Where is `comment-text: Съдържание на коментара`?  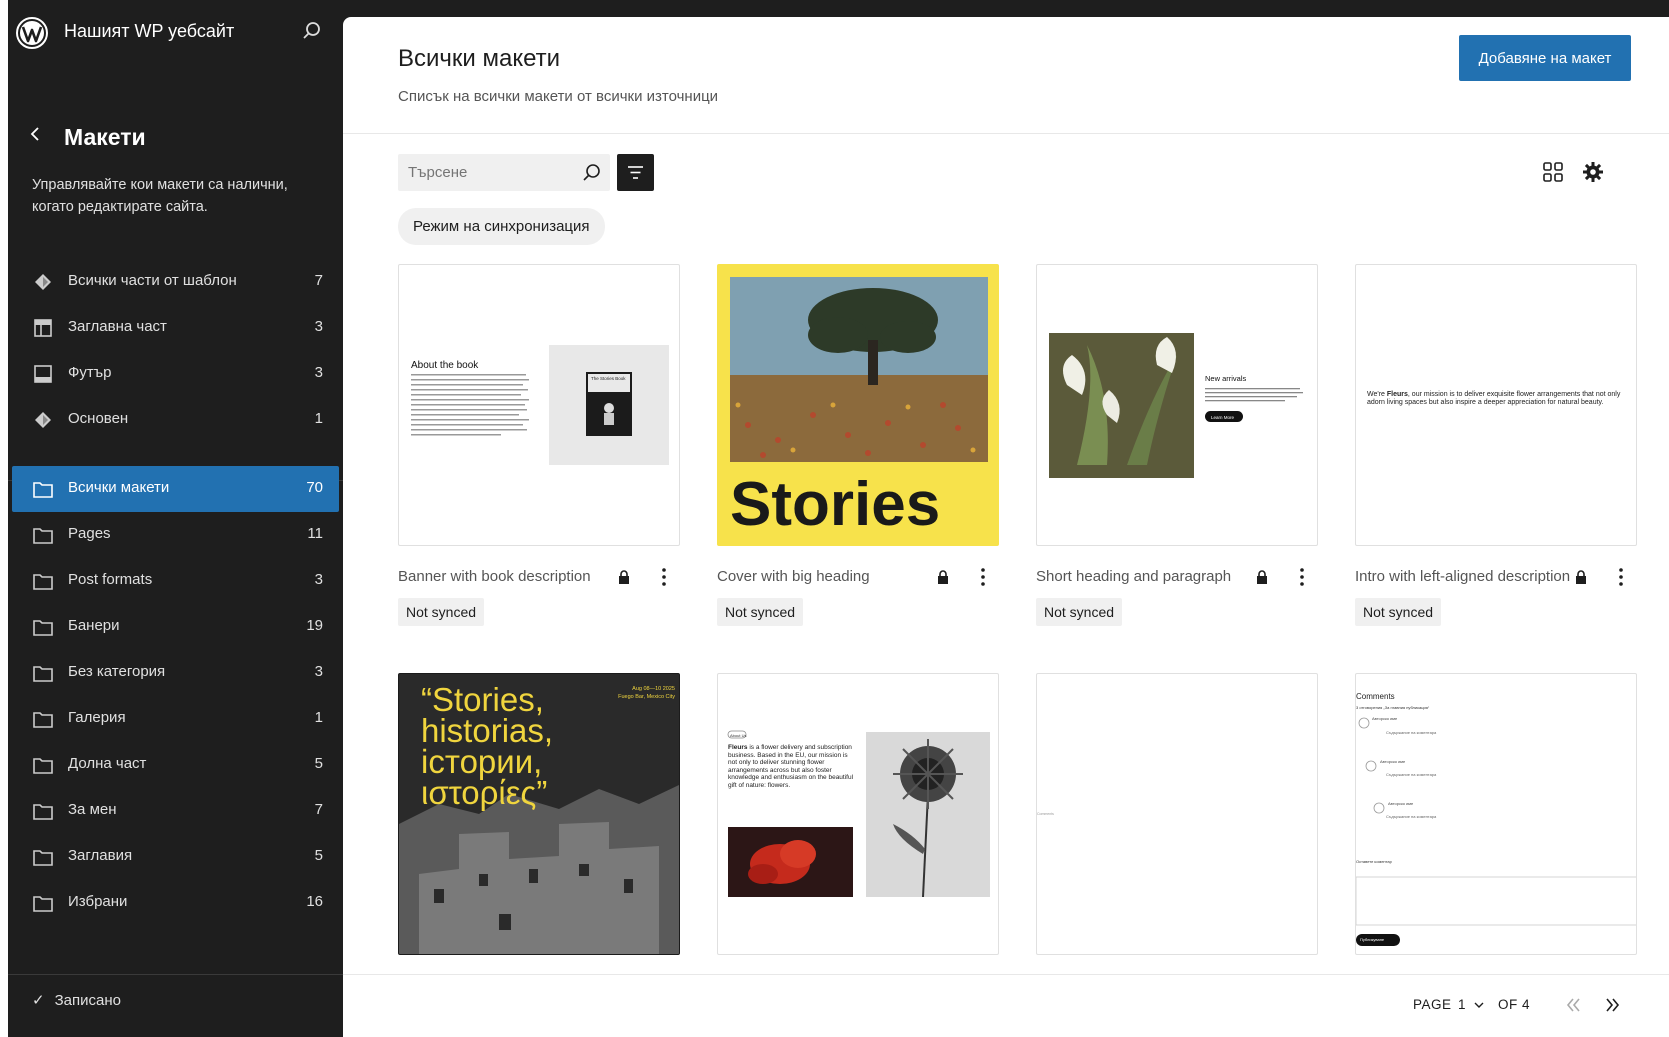 comment-text: Съдържание на коментара is located at coordinates (1411, 816).